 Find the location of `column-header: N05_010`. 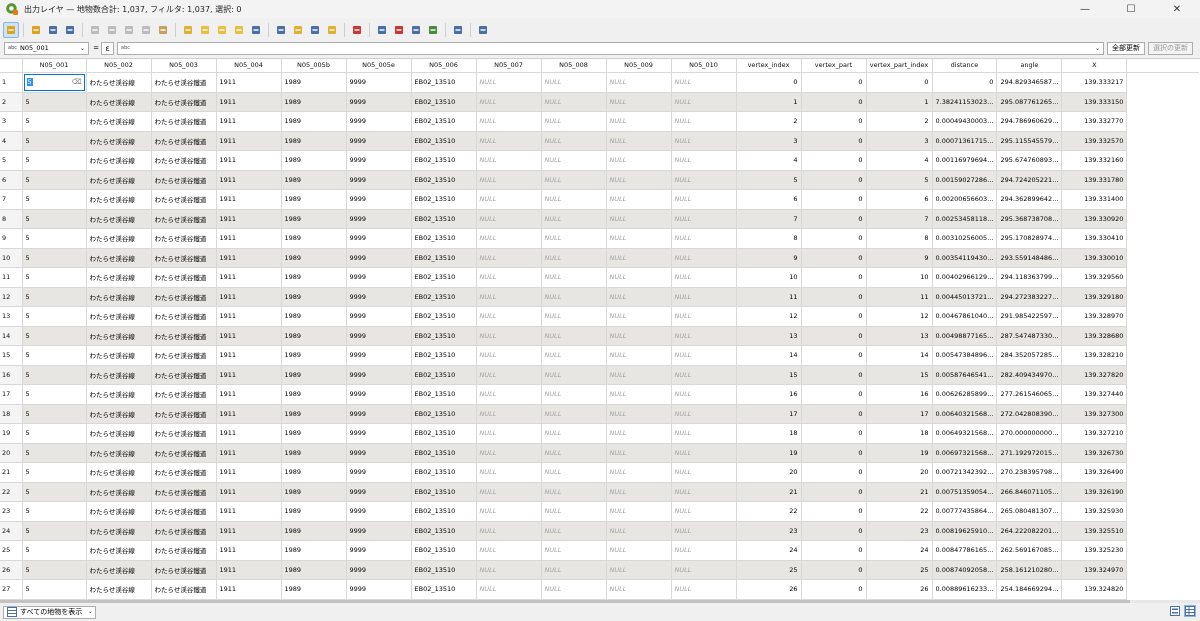

column-header: N05_010 is located at coordinates (704, 66).